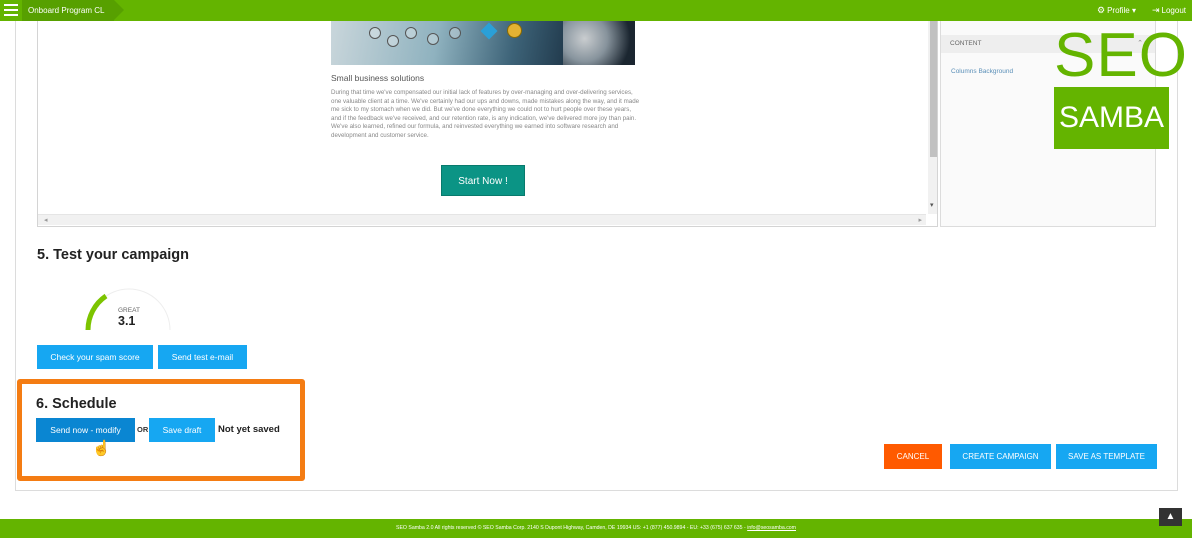 This screenshot has height=538, width=1192. Describe the element at coordinates (1155, 10) in the screenshot. I see `logout-icon: ⇥` at that location.